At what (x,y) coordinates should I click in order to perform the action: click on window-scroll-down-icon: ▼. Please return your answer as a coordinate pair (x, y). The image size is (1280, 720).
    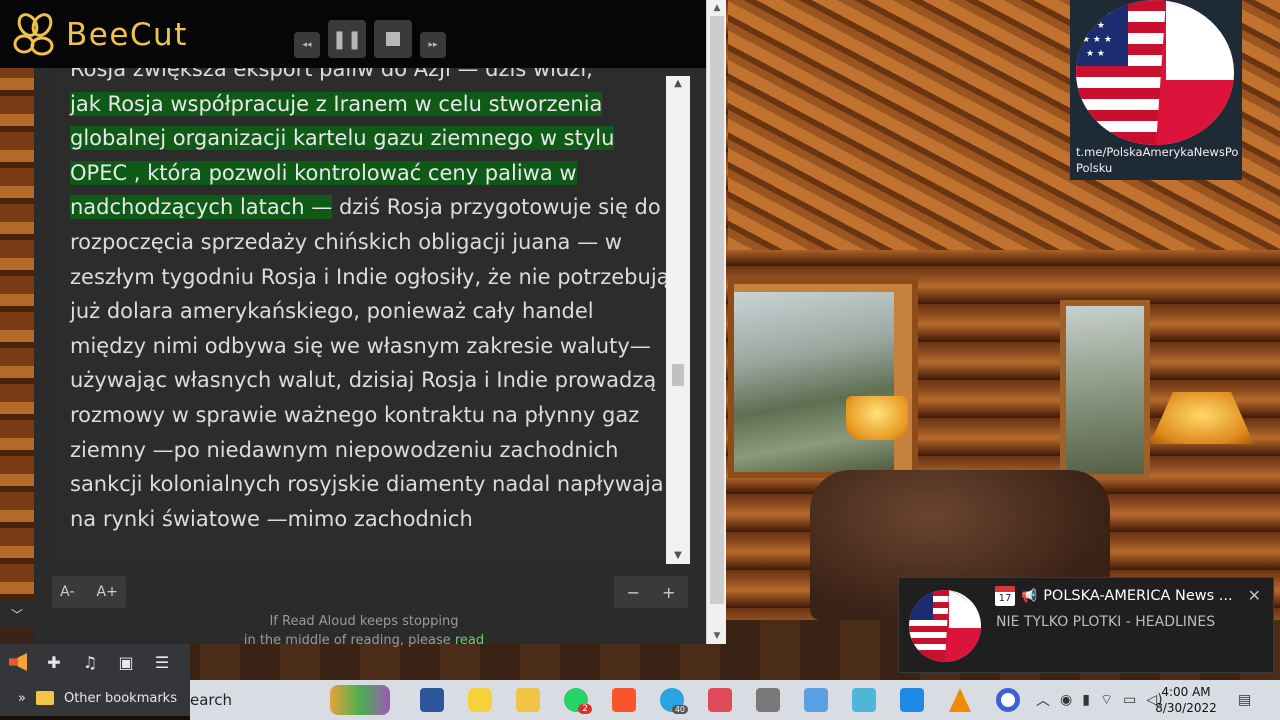
    Looking at the image, I should click on (717, 636).